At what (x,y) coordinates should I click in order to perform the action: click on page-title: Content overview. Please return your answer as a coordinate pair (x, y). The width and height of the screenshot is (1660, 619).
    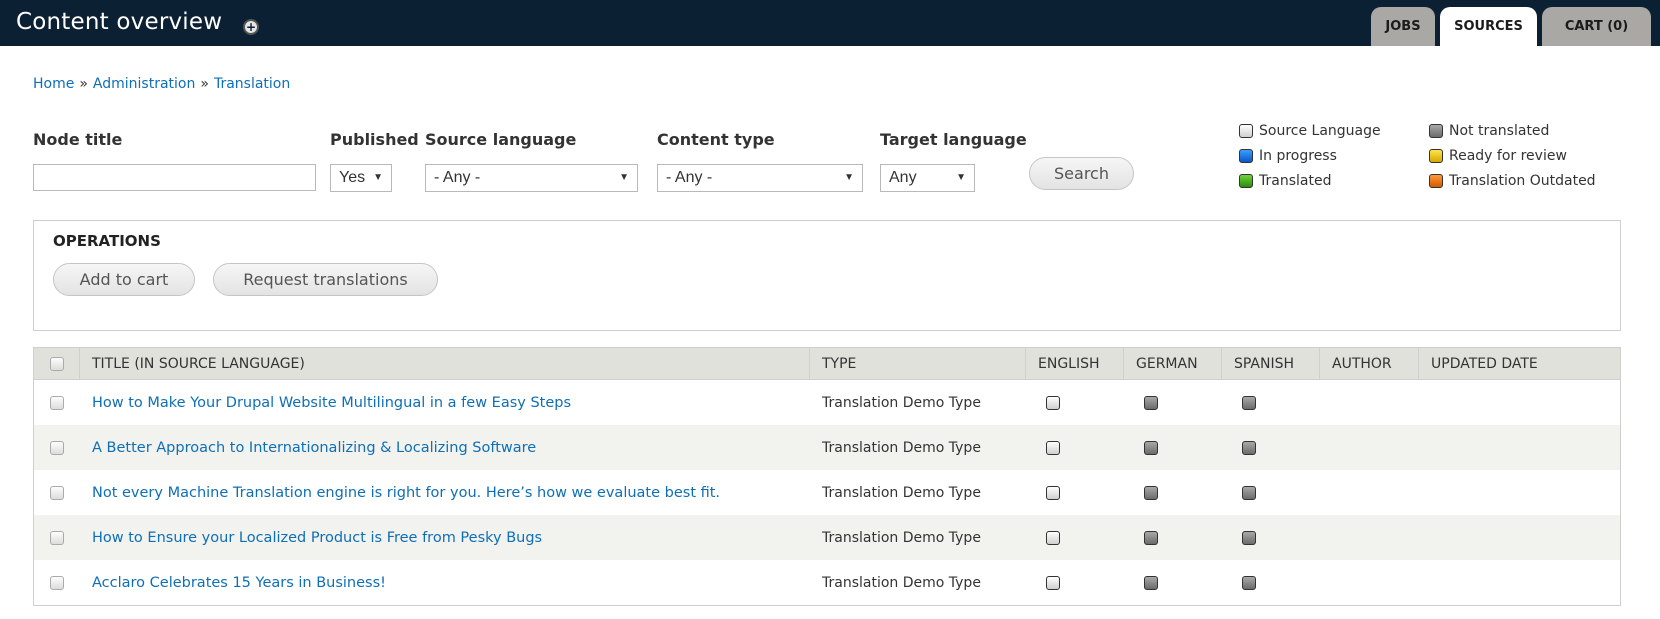
    Looking at the image, I should click on (119, 22).